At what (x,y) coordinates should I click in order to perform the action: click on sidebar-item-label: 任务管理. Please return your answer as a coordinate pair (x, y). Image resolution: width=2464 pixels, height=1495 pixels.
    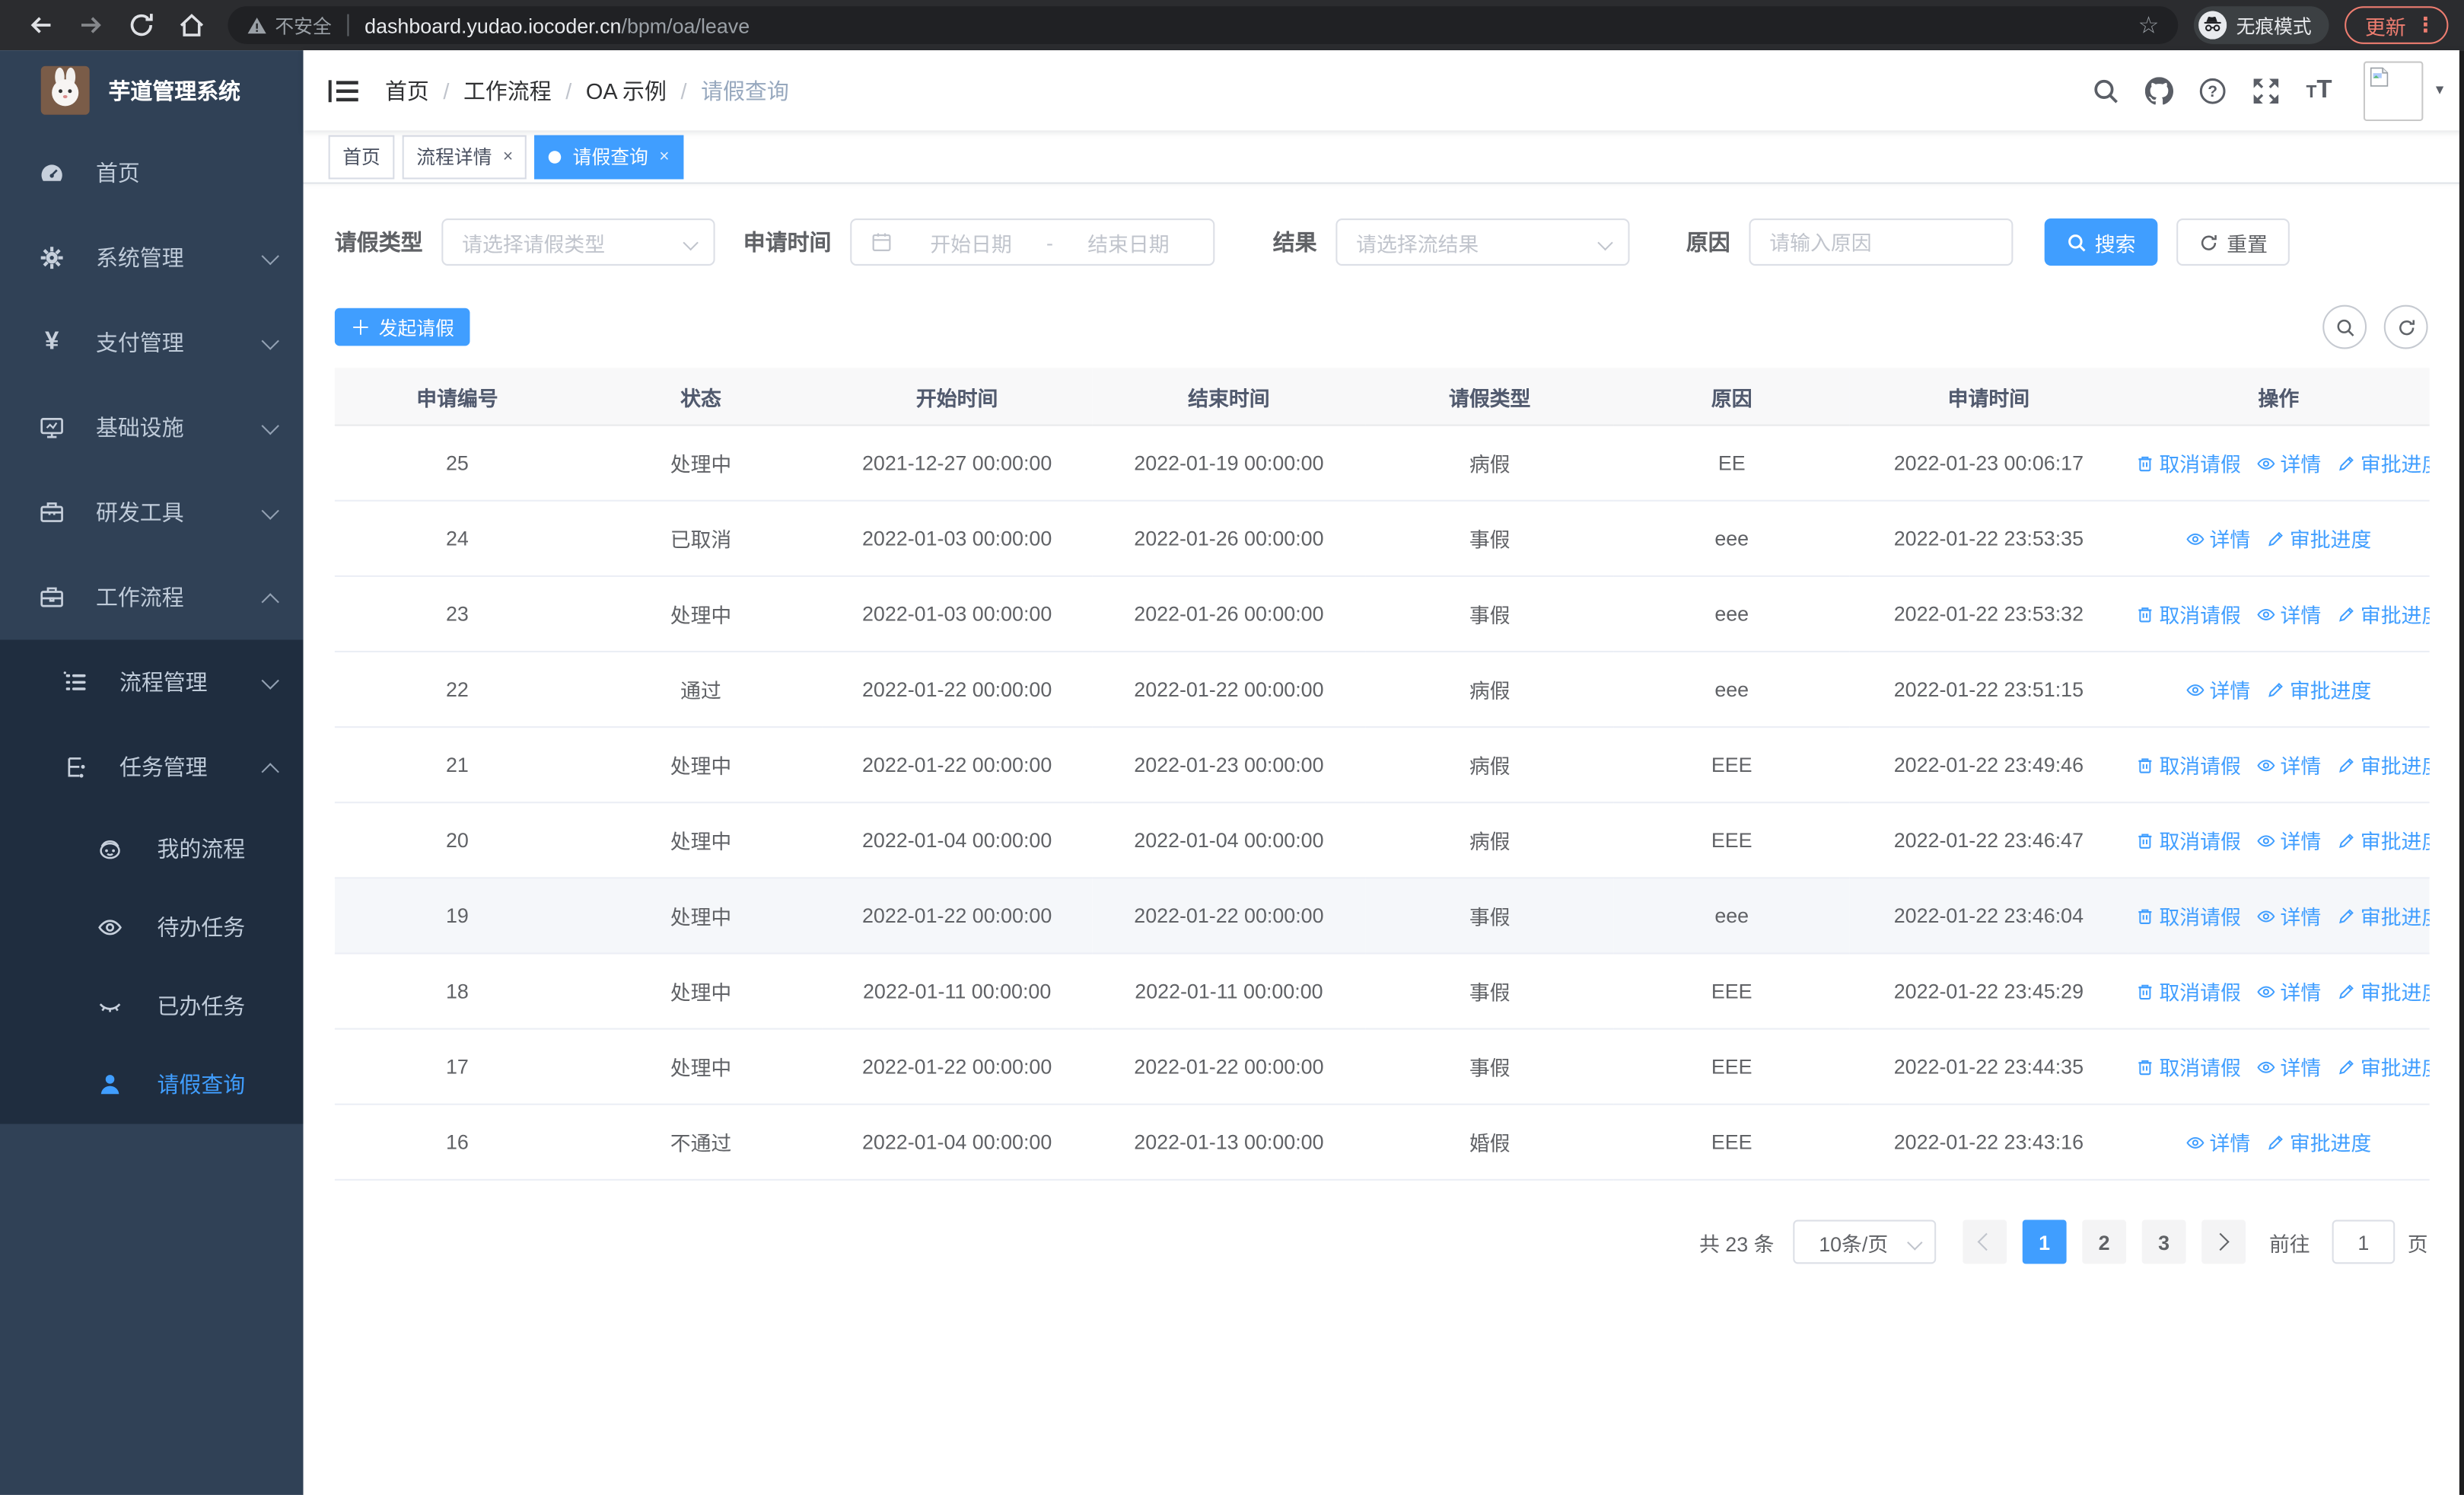
    Looking at the image, I should click on (163, 767).